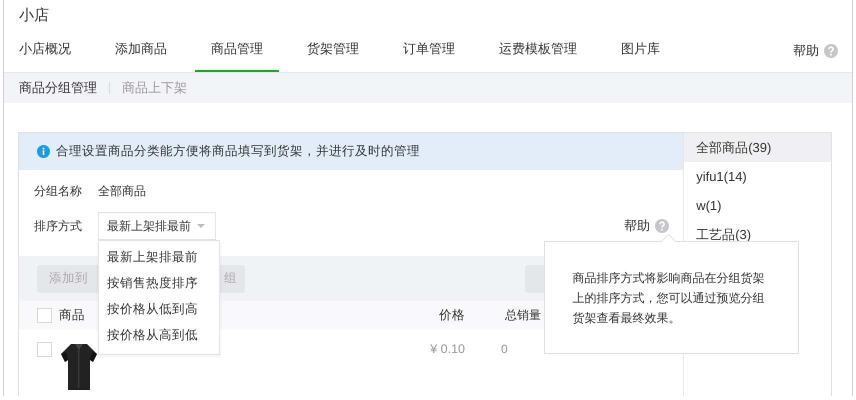 Image resolution: width=856 pixels, height=400 pixels. What do you see at coordinates (504, 349) in the screenshot?
I see `sales-cell: 0` at bounding box center [504, 349].